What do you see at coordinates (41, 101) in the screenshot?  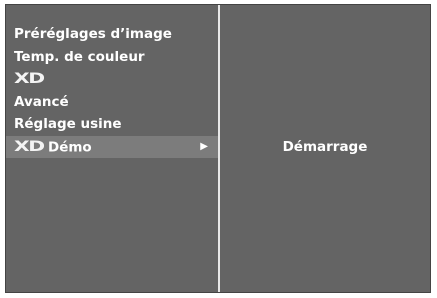 I see `menu-item-label: Avancé` at bounding box center [41, 101].